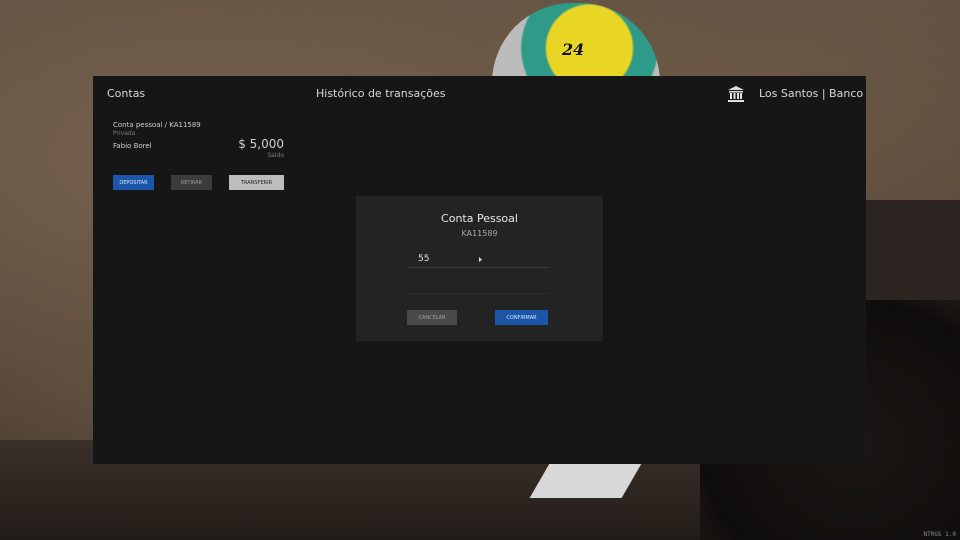 Image resolution: width=960 pixels, height=540 pixels. I want to click on deposit-button: DEPOSITAR, so click(133, 182).